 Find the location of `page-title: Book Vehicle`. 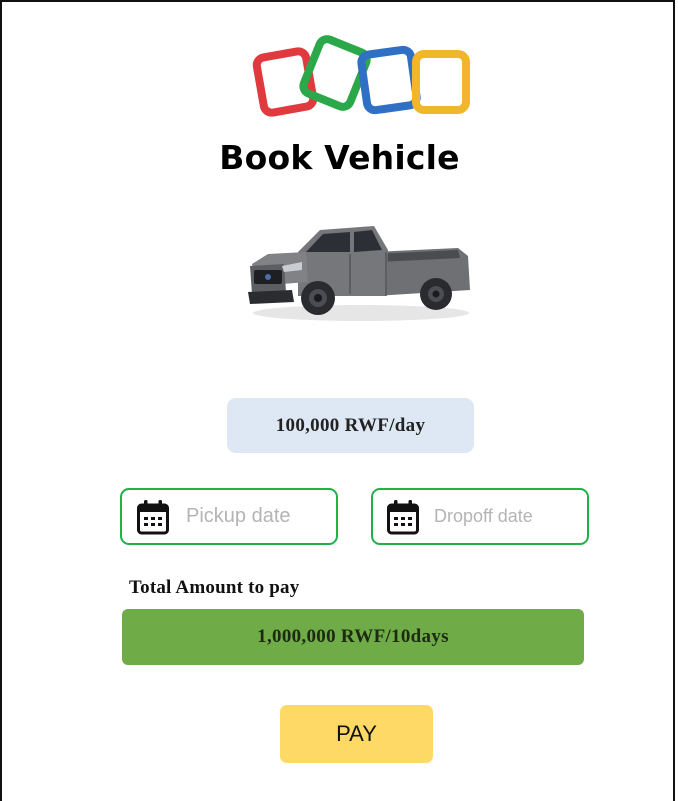

page-title: Book Vehicle is located at coordinates (339, 157).